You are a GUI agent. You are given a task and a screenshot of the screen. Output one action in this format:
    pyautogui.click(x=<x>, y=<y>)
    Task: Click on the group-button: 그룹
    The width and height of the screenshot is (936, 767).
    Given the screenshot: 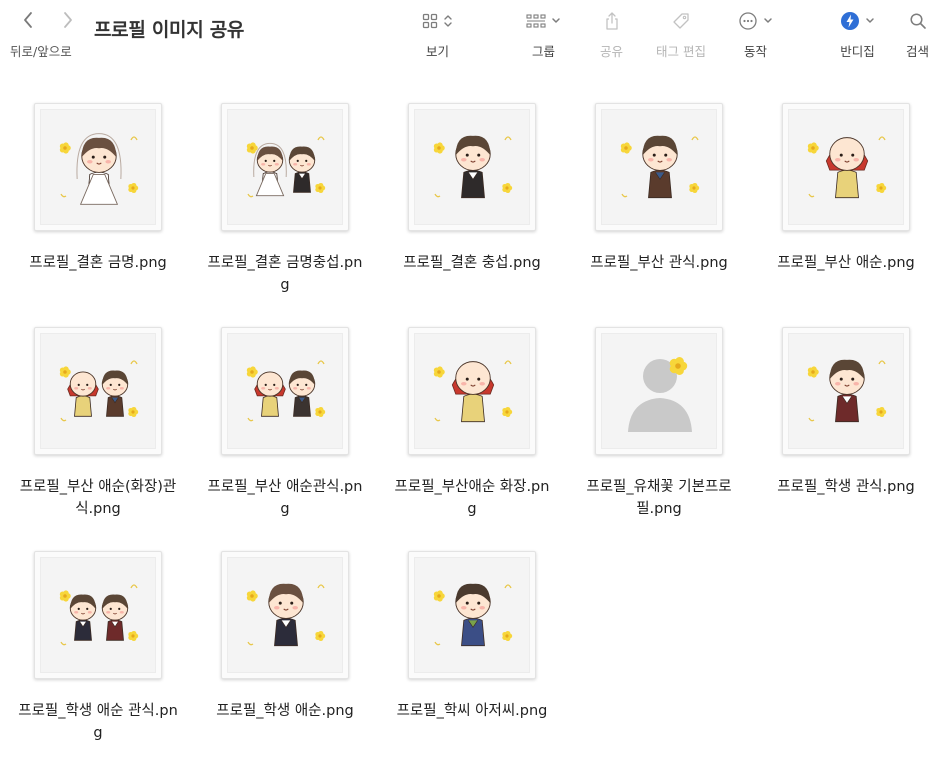 What is the action you would take?
    pyautogui.click(x=543, y=34)
    